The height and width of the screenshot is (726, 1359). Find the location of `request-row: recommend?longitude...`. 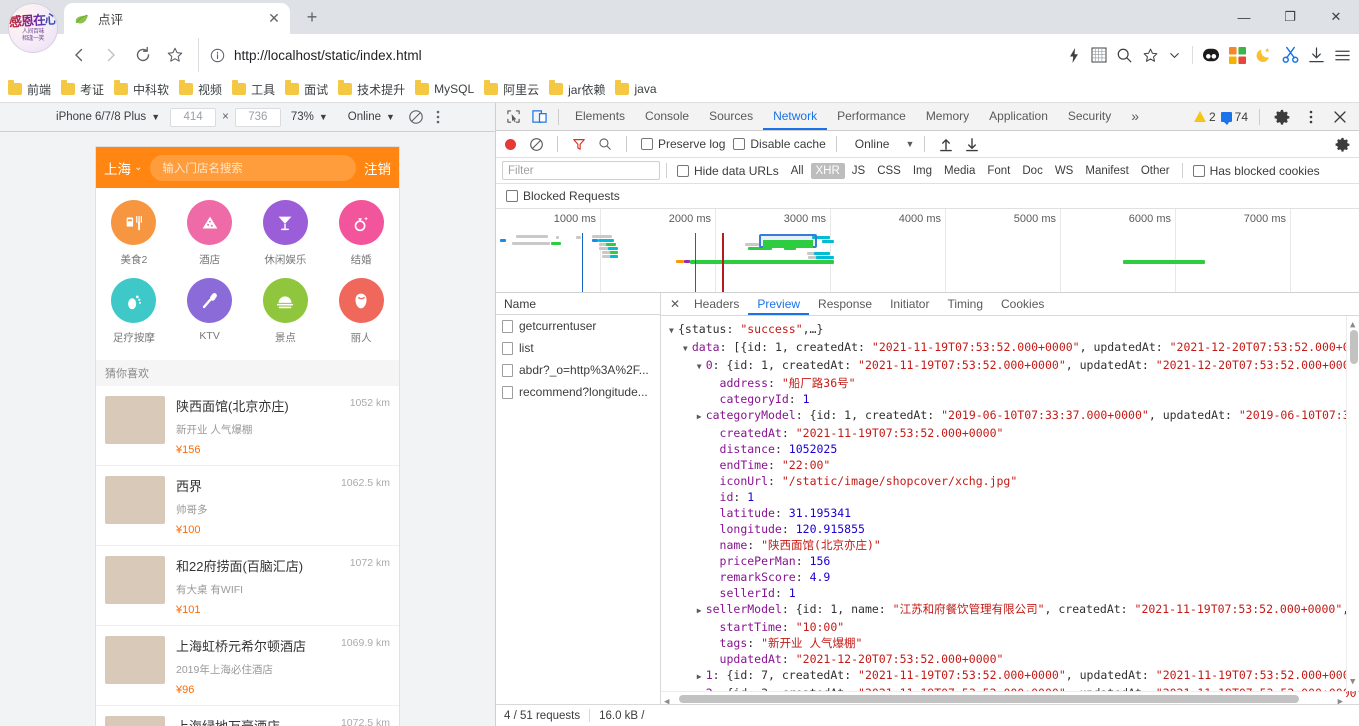

request-row: recommend?longitude... is located at coordinates (578, 392).